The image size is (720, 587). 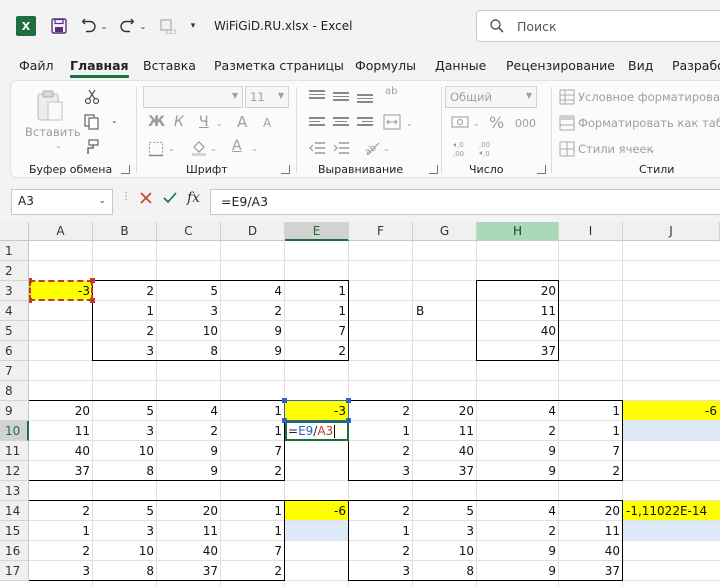 What do you see at coordinates (476, 123) in the screenshot?
I see `currency-dropdown-icon: ⌄` at bounding box center [476, 123].